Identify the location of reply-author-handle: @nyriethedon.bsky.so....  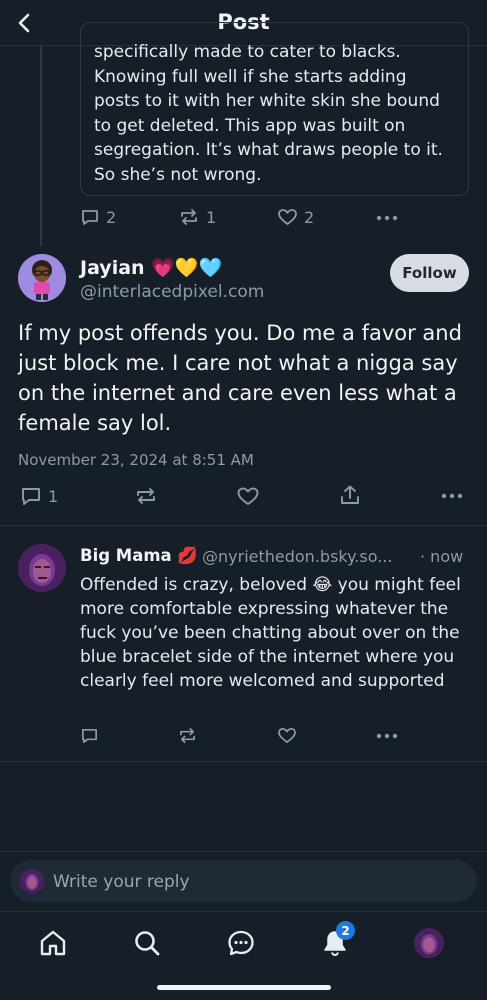
(297, 556).